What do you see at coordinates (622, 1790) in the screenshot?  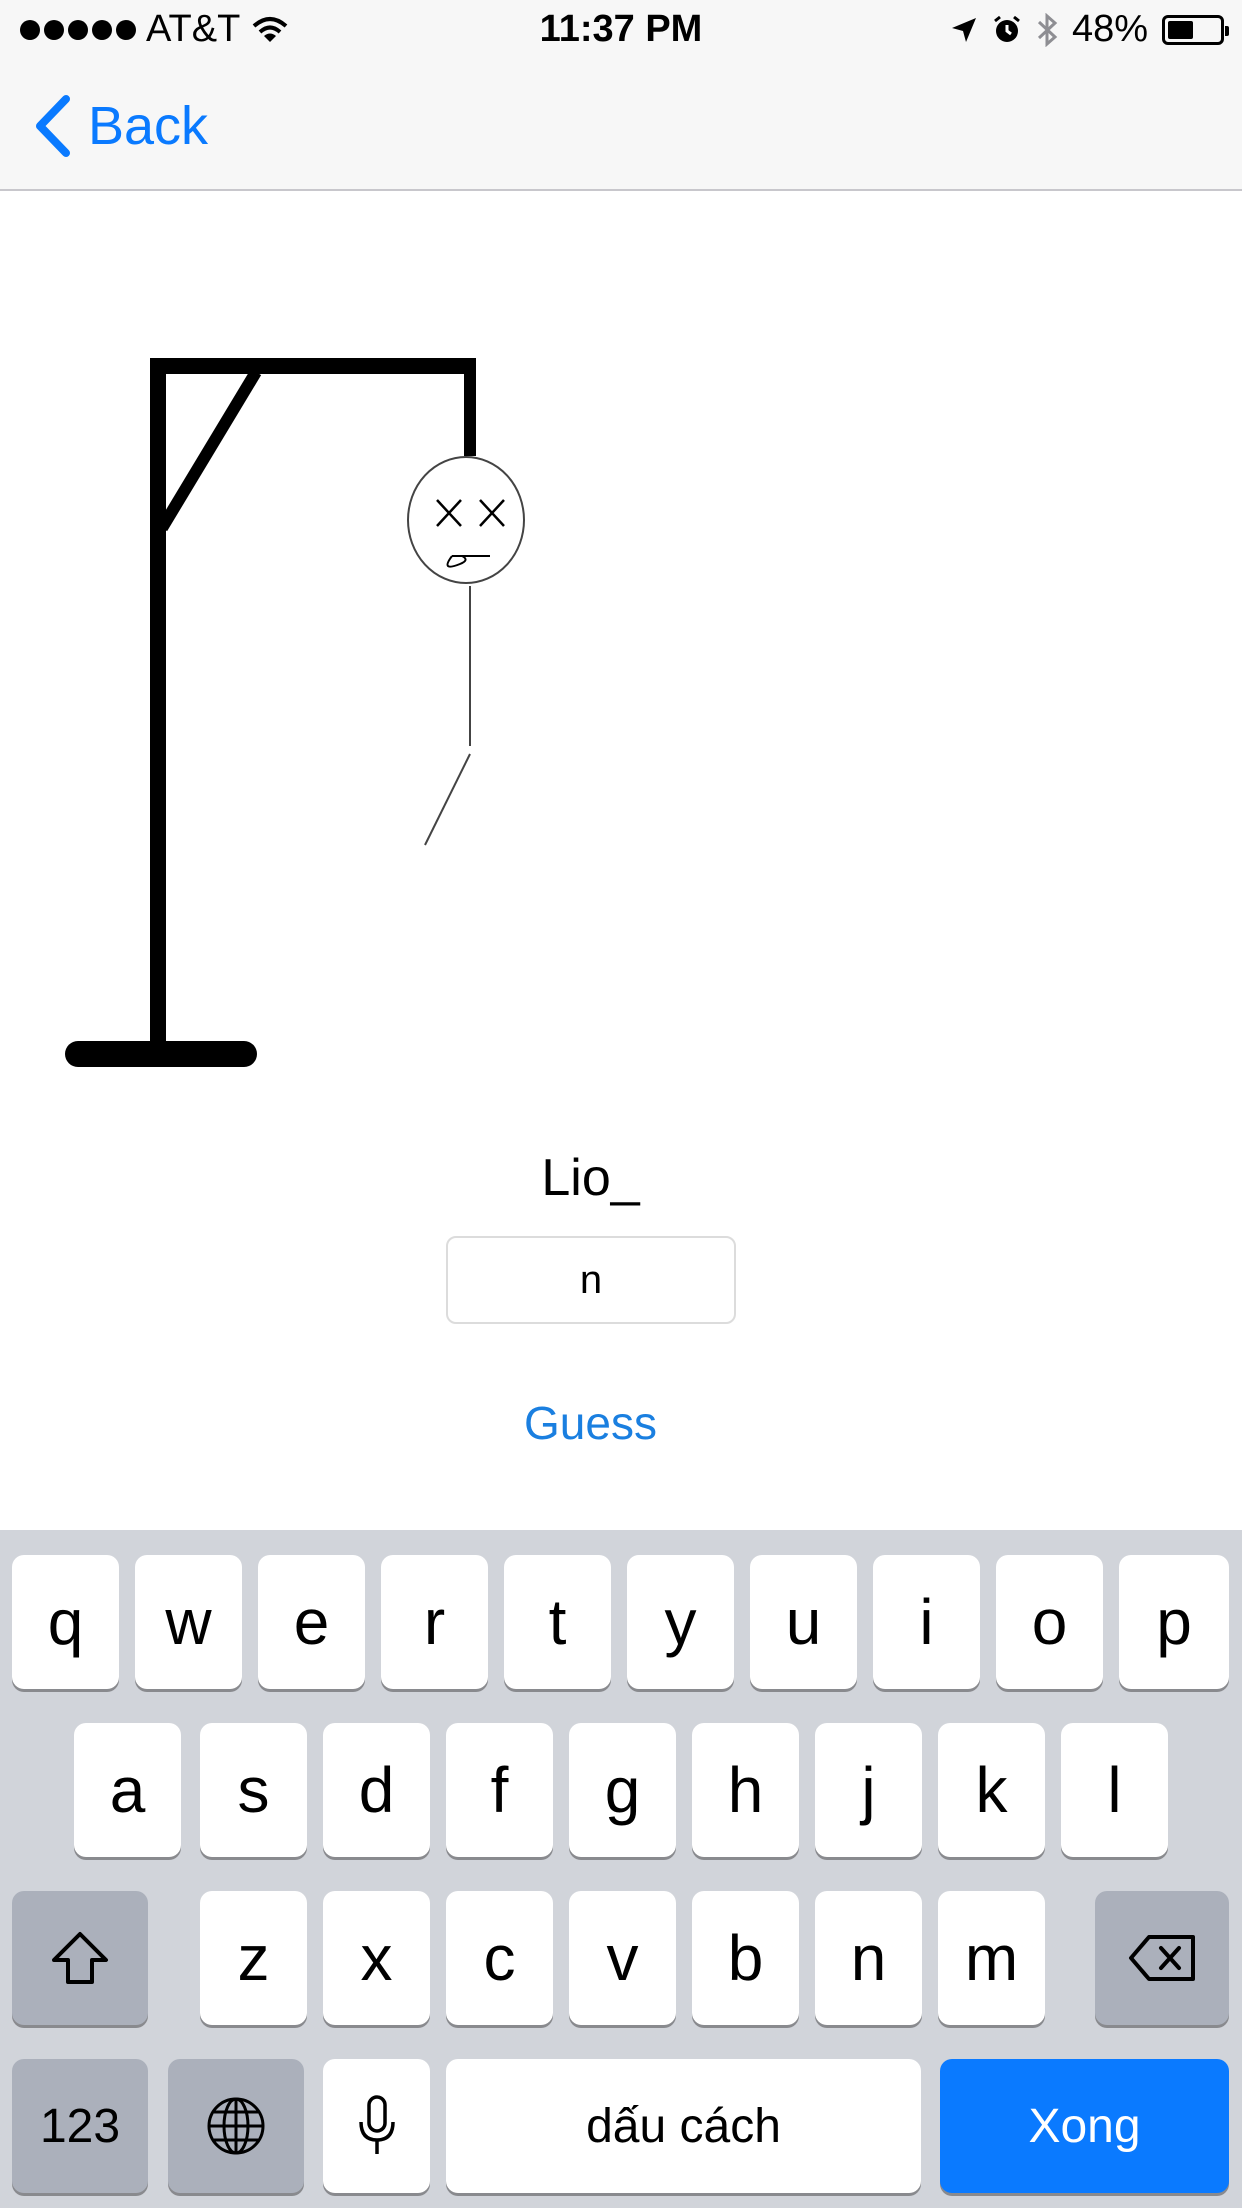 I see `key-g: g` at bounding box center [622, 1790].